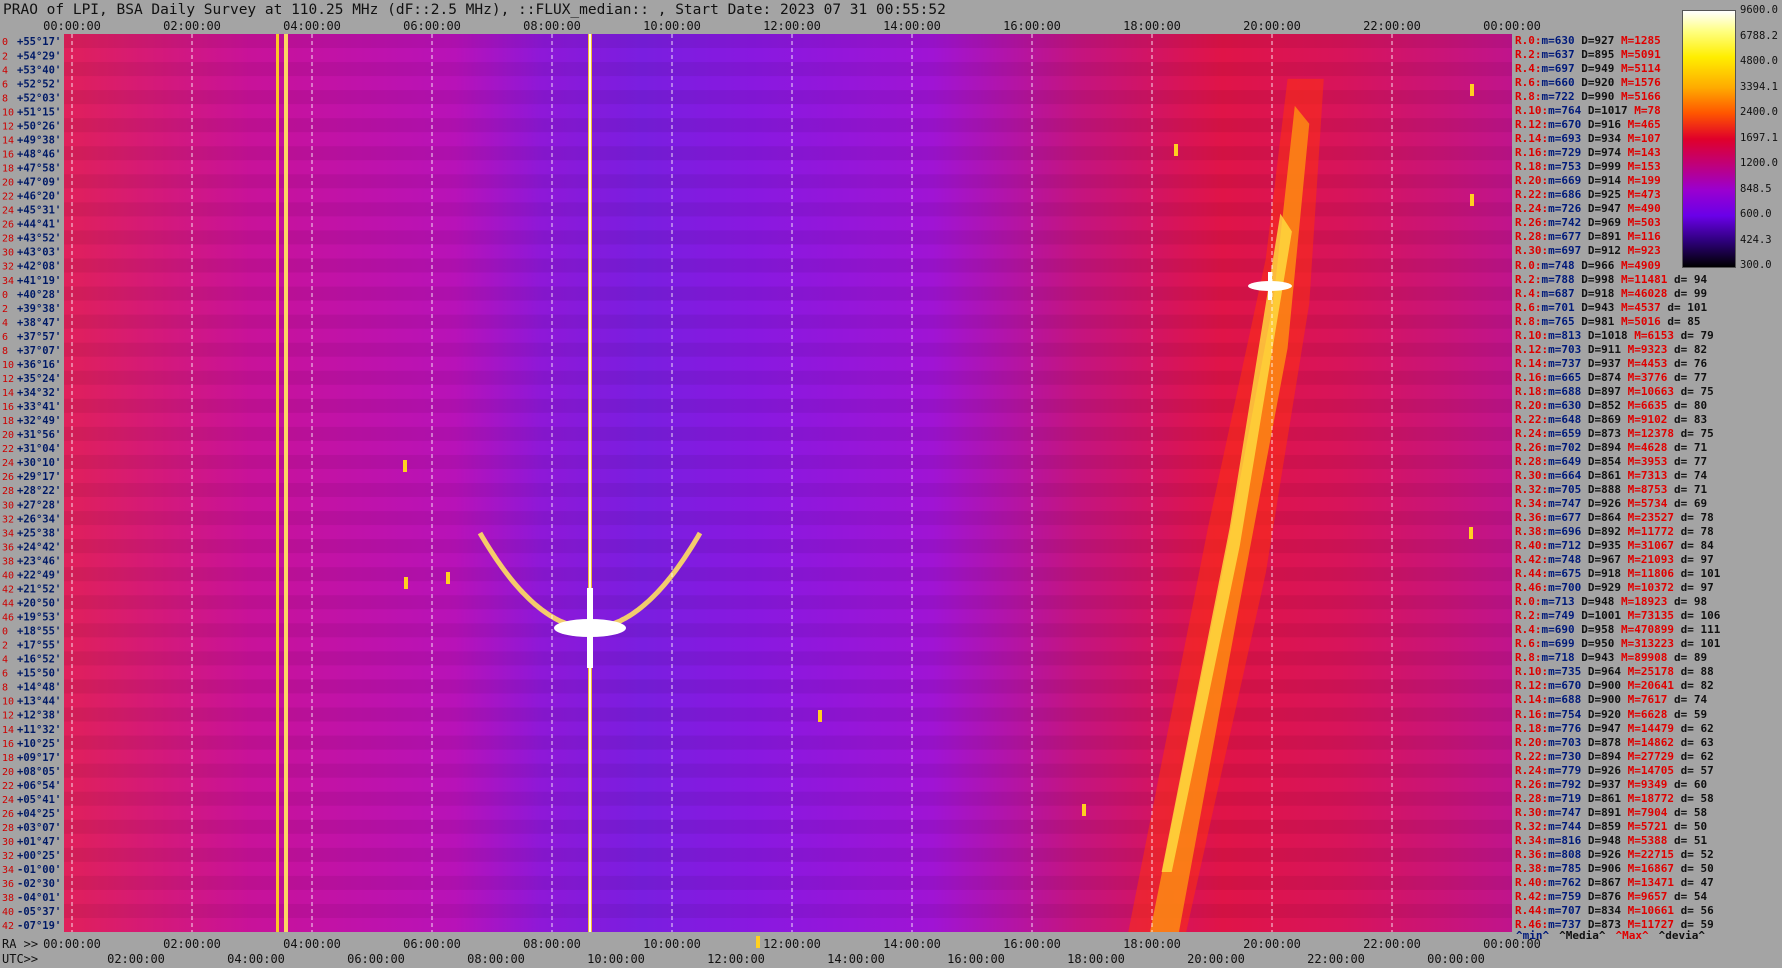 The width and height of the screenshot is (1782, 968). Describe the element at coordinates (1565, 784) in the screenshot. I see `stats-min: m=792` at that location.